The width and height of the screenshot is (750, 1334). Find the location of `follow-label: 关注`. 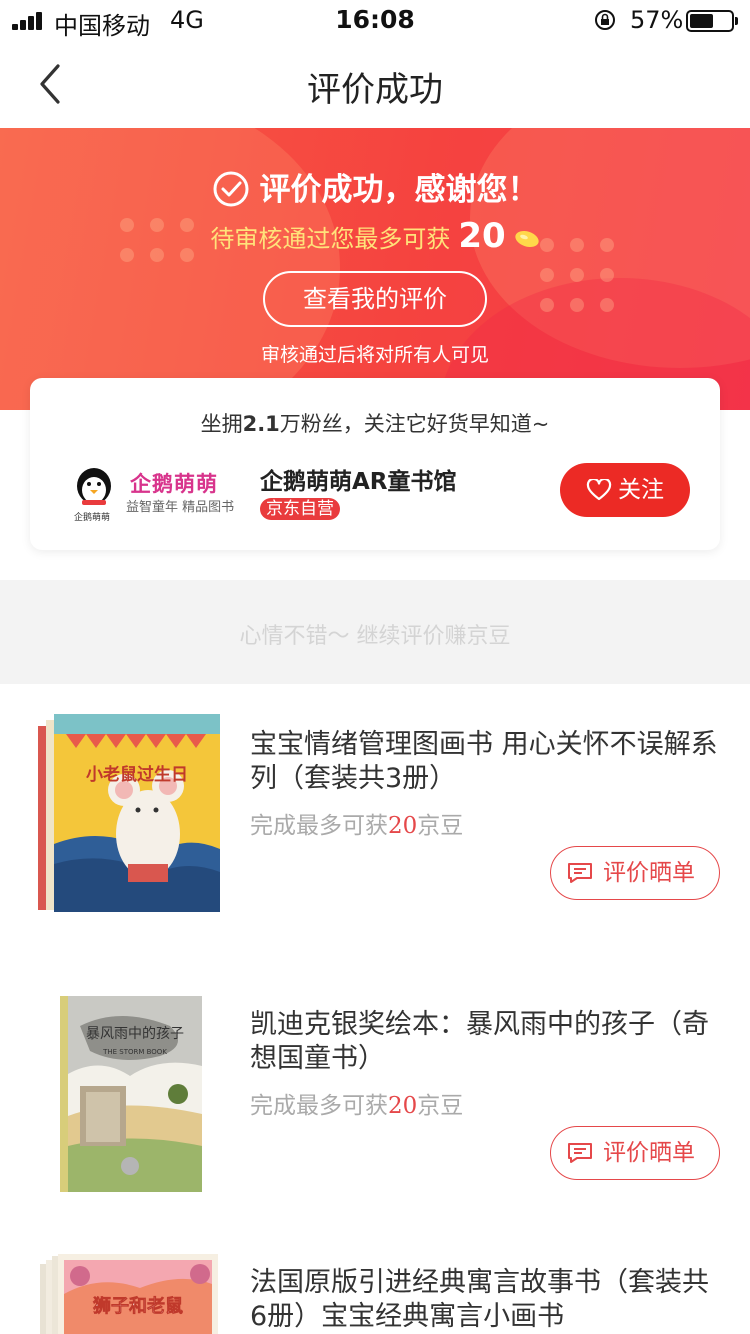

follow-label: 关注 is located at coordinates (641, 490).